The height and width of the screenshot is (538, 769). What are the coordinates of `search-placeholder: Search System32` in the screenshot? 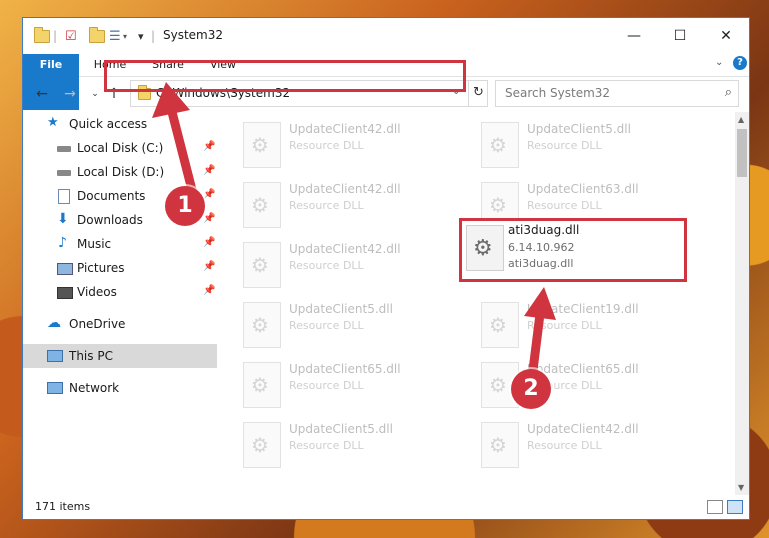 It's located at (558, 93).